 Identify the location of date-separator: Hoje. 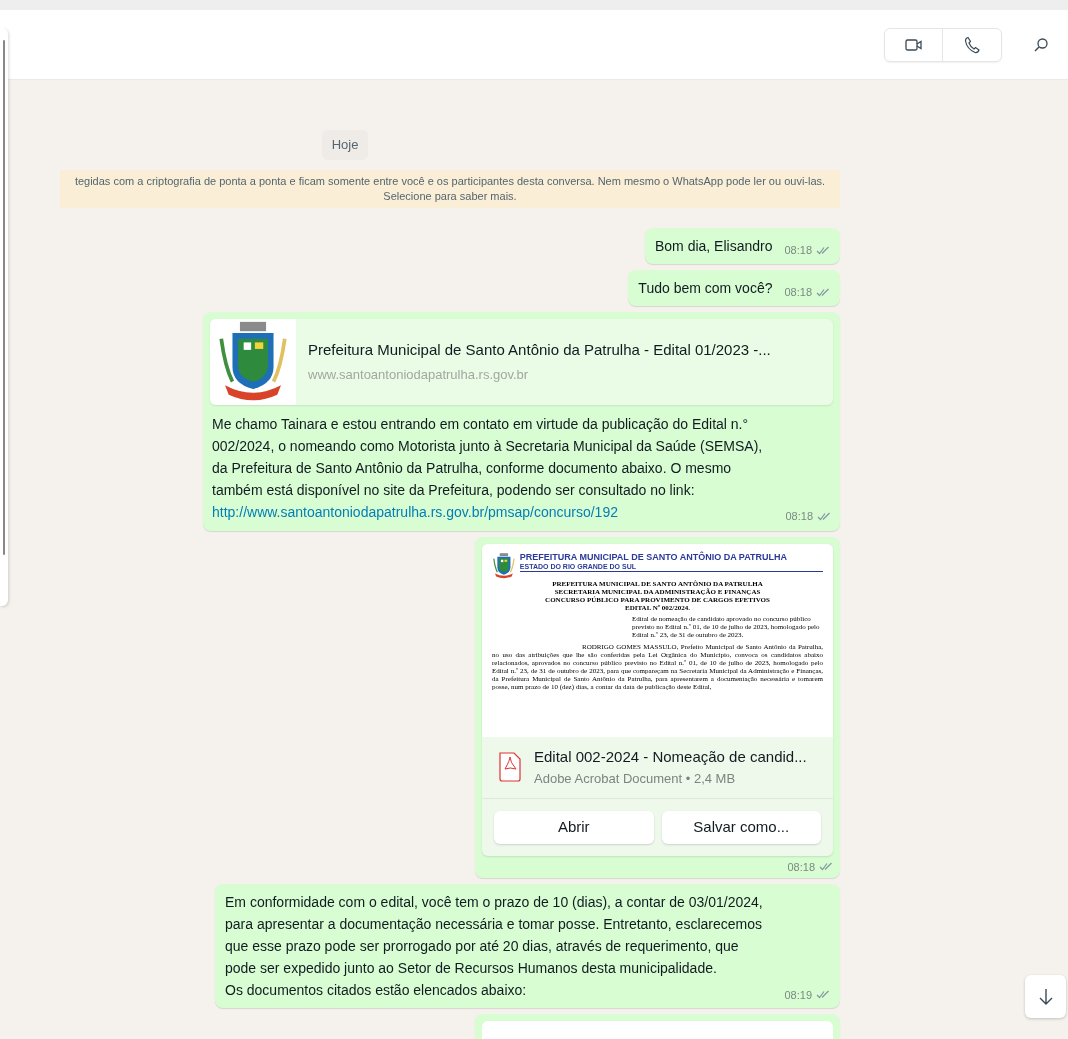
(345, 145).